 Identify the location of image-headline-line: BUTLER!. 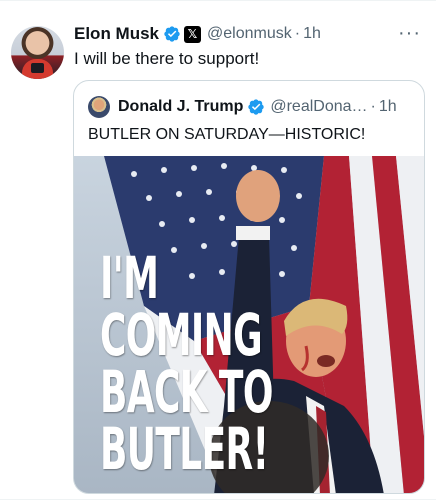
(184, 449).